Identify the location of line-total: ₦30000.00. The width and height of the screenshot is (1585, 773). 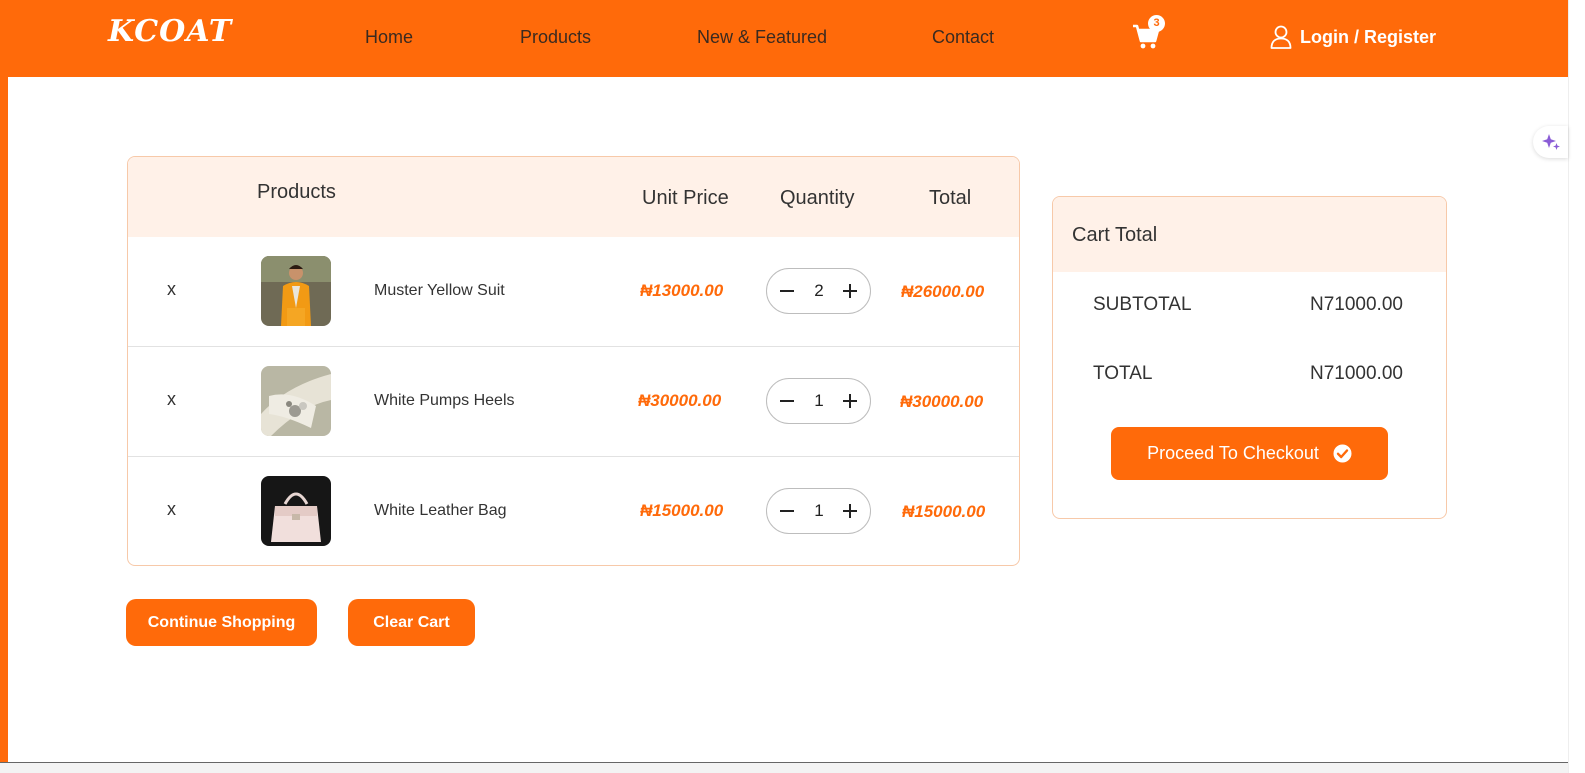
(942, 401).